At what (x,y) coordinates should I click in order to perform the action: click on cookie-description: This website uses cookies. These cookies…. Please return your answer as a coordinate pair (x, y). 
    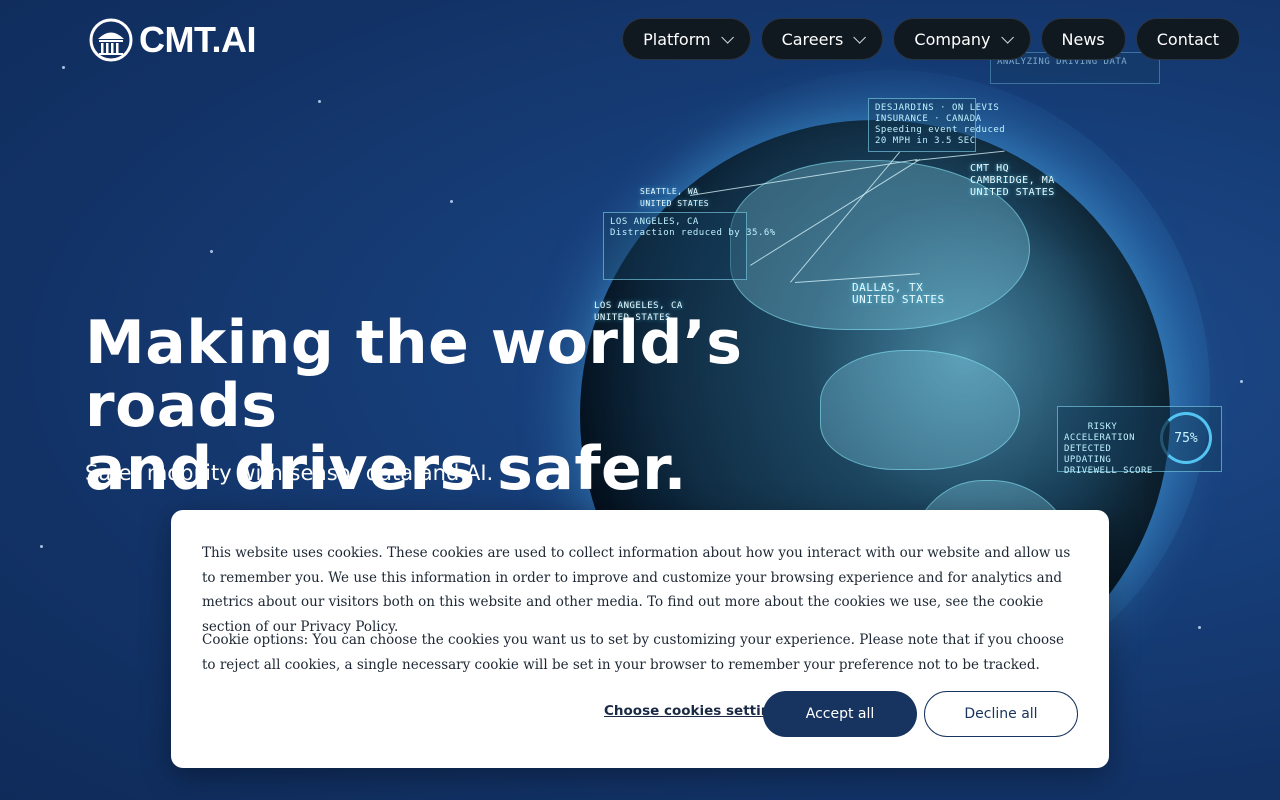
    Looking at the image, I should click on (636, 590).